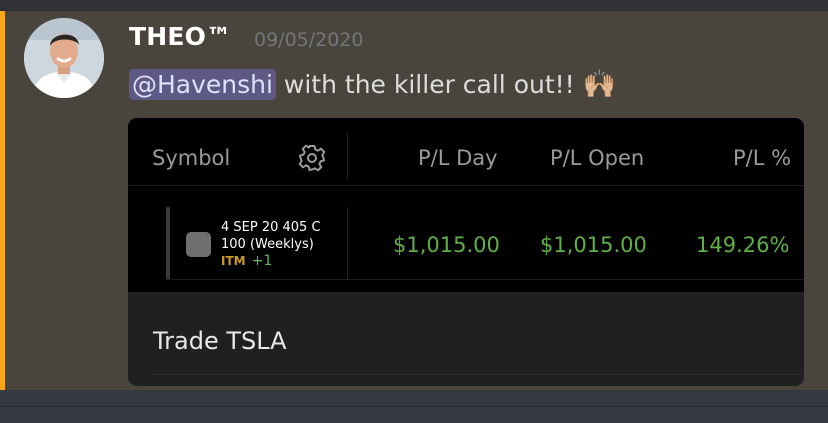 This screenshot has height=423, width=828. Describe the element at coordinates (233, 261) in the screenshot. I see `itm-badge: ITM` at that location.